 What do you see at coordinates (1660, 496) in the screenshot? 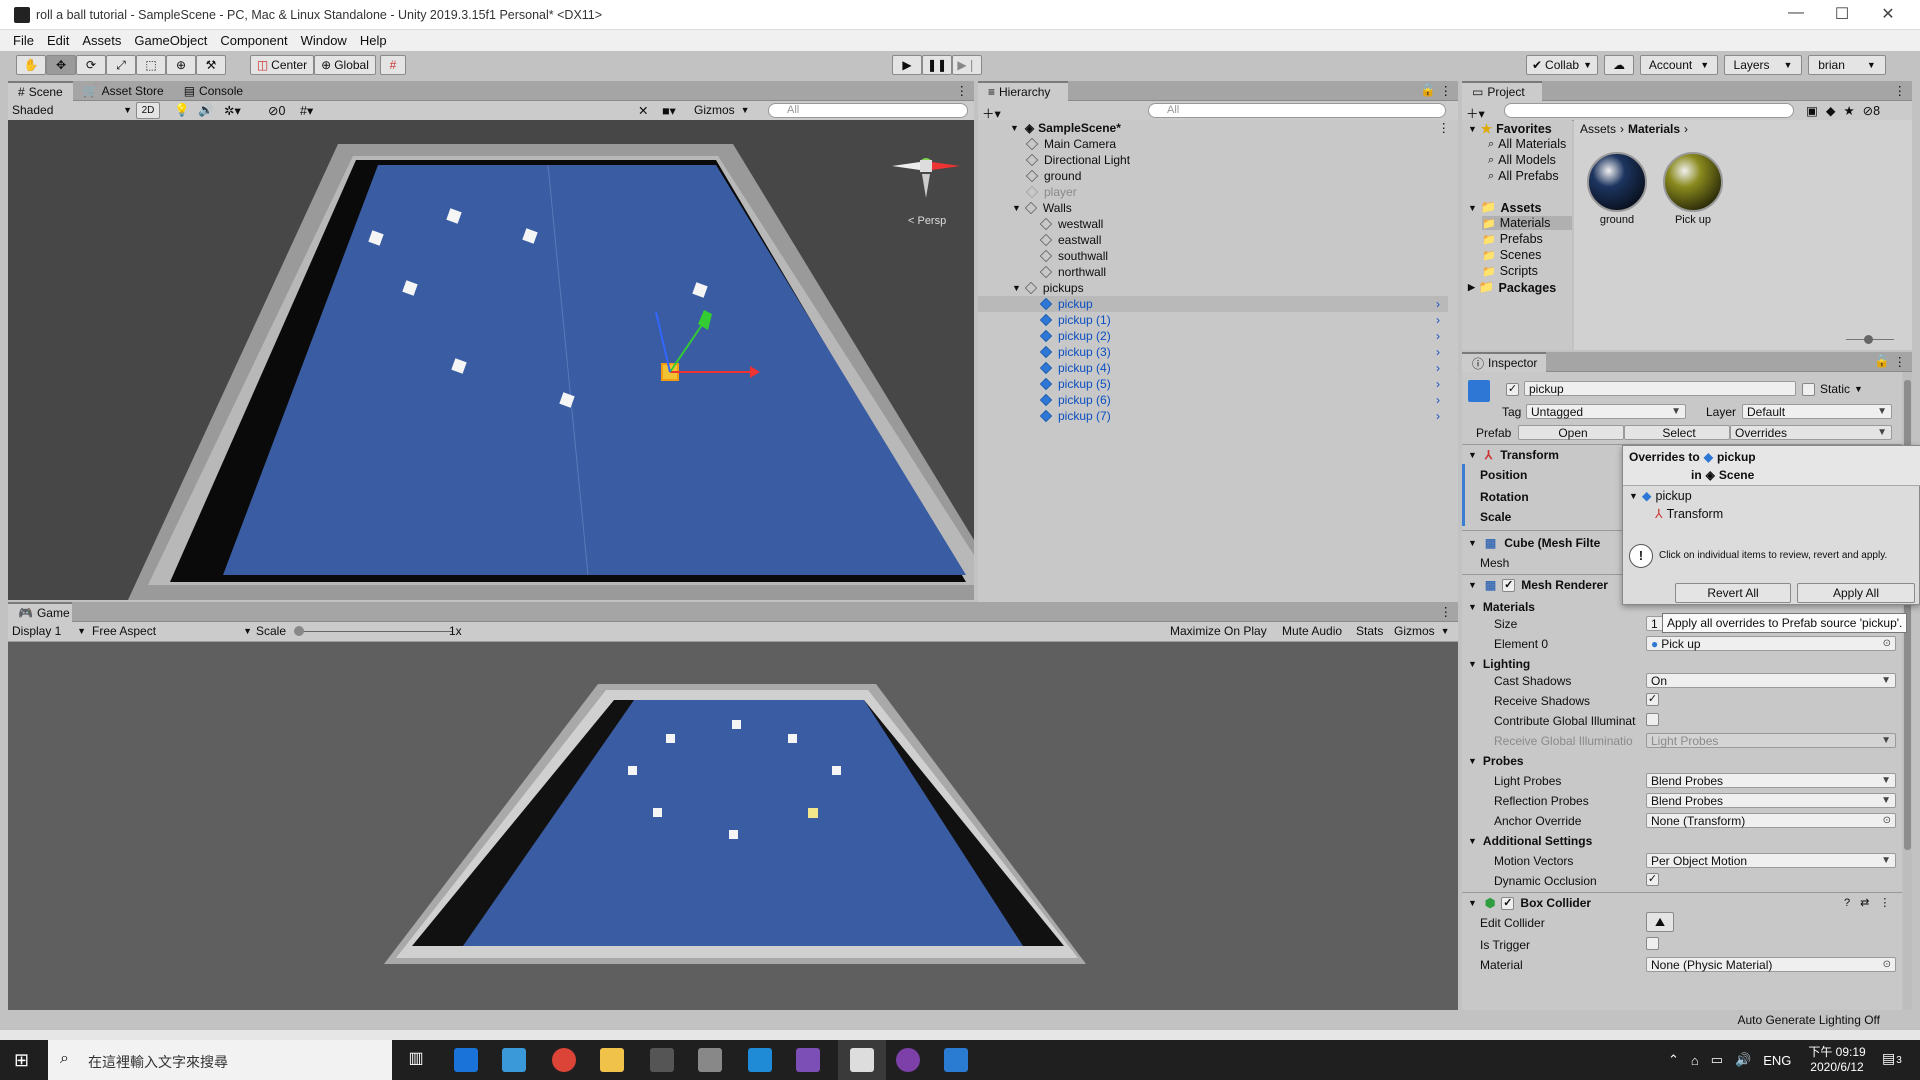
I see `overrides-tree-root: ▼ ◆ pickup` at bounding box center [1660, 496].